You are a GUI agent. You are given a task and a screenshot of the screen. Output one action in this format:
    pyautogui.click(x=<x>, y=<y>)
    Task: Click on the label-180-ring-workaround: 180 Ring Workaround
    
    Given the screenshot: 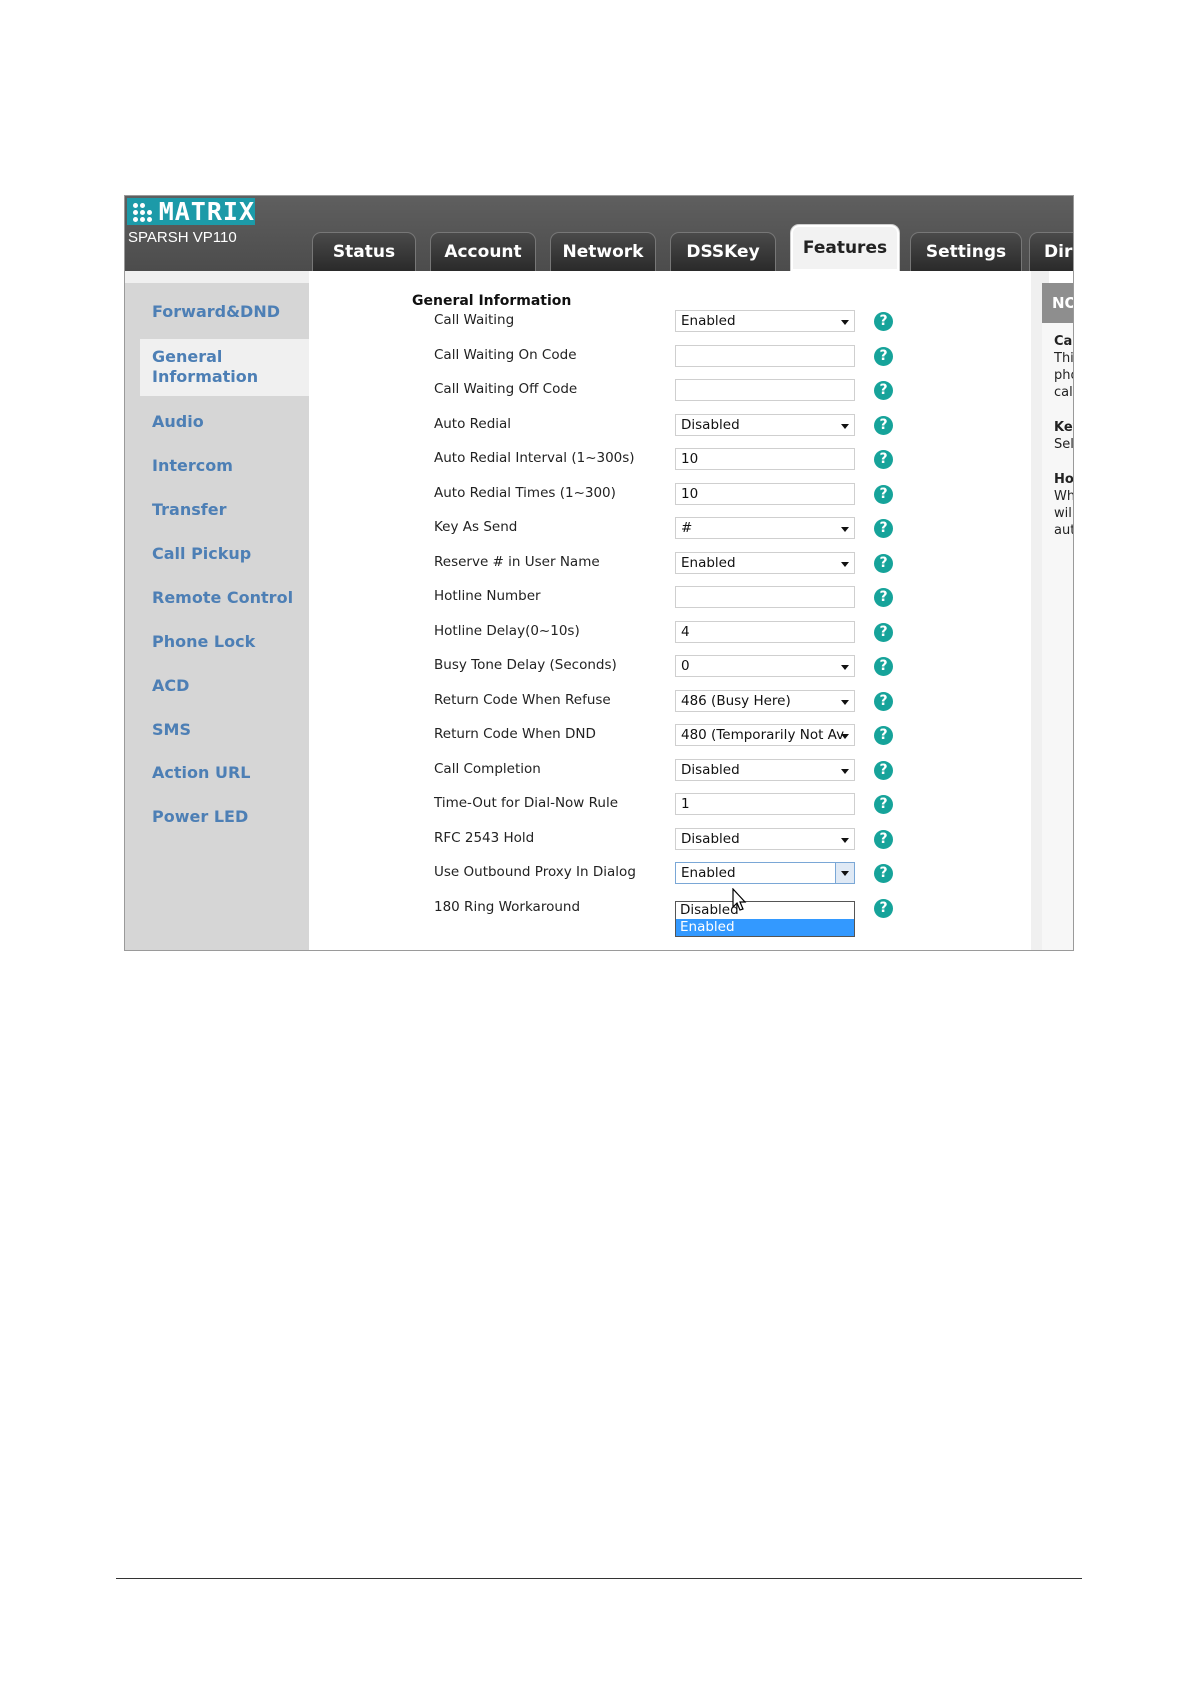 What is the action you would take?
    pyautogui.click(x=507, y=907)
    